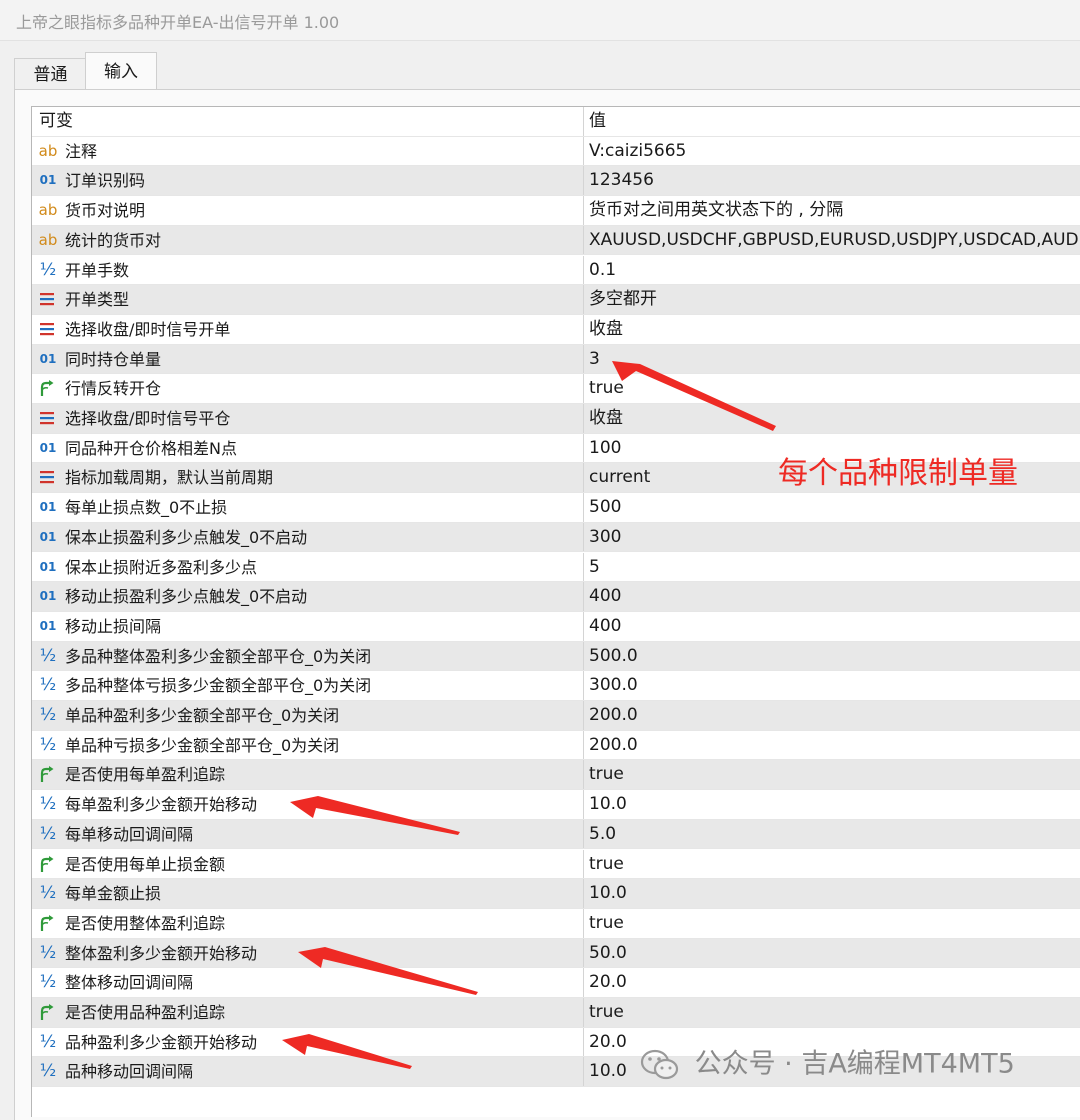 The height and width of the screenshot is (1120, 1080). What do you see at coordinates (832, 299) in the screenshot?
I see `value-cell: 多空都开` at bounding box center [832, 299].